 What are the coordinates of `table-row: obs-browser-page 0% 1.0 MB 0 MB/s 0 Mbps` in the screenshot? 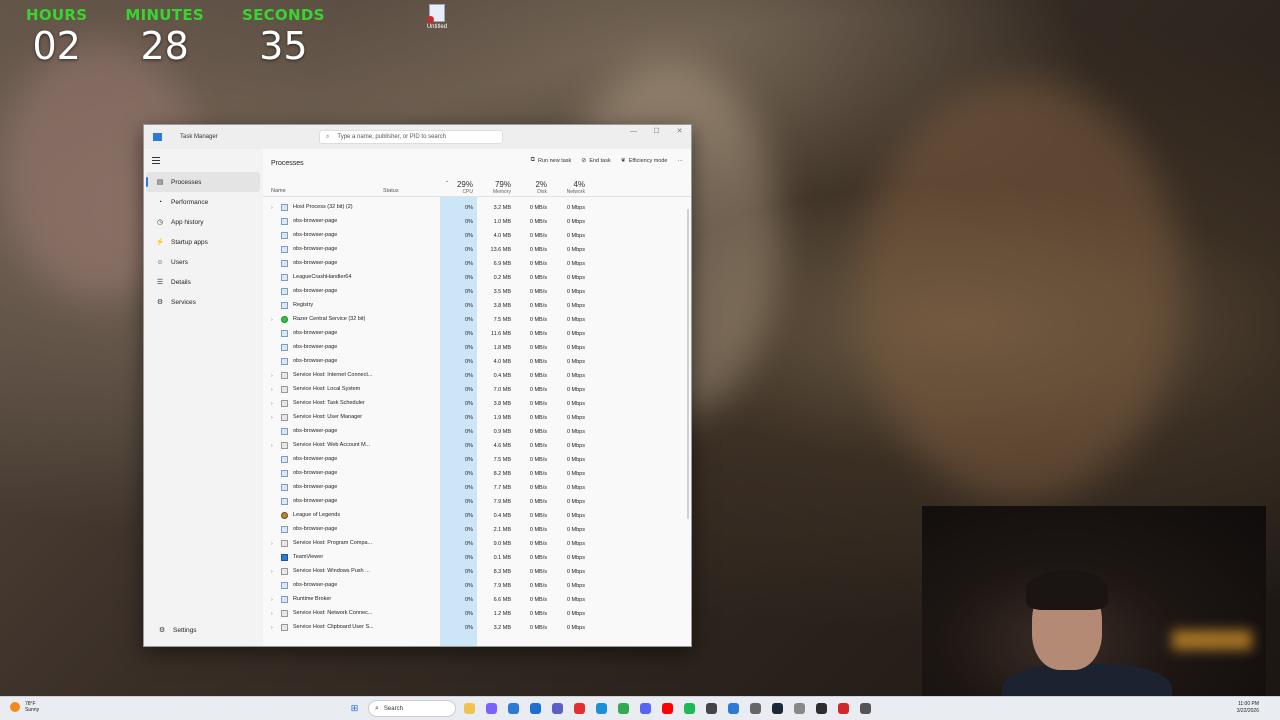 It's located at (473, 222).